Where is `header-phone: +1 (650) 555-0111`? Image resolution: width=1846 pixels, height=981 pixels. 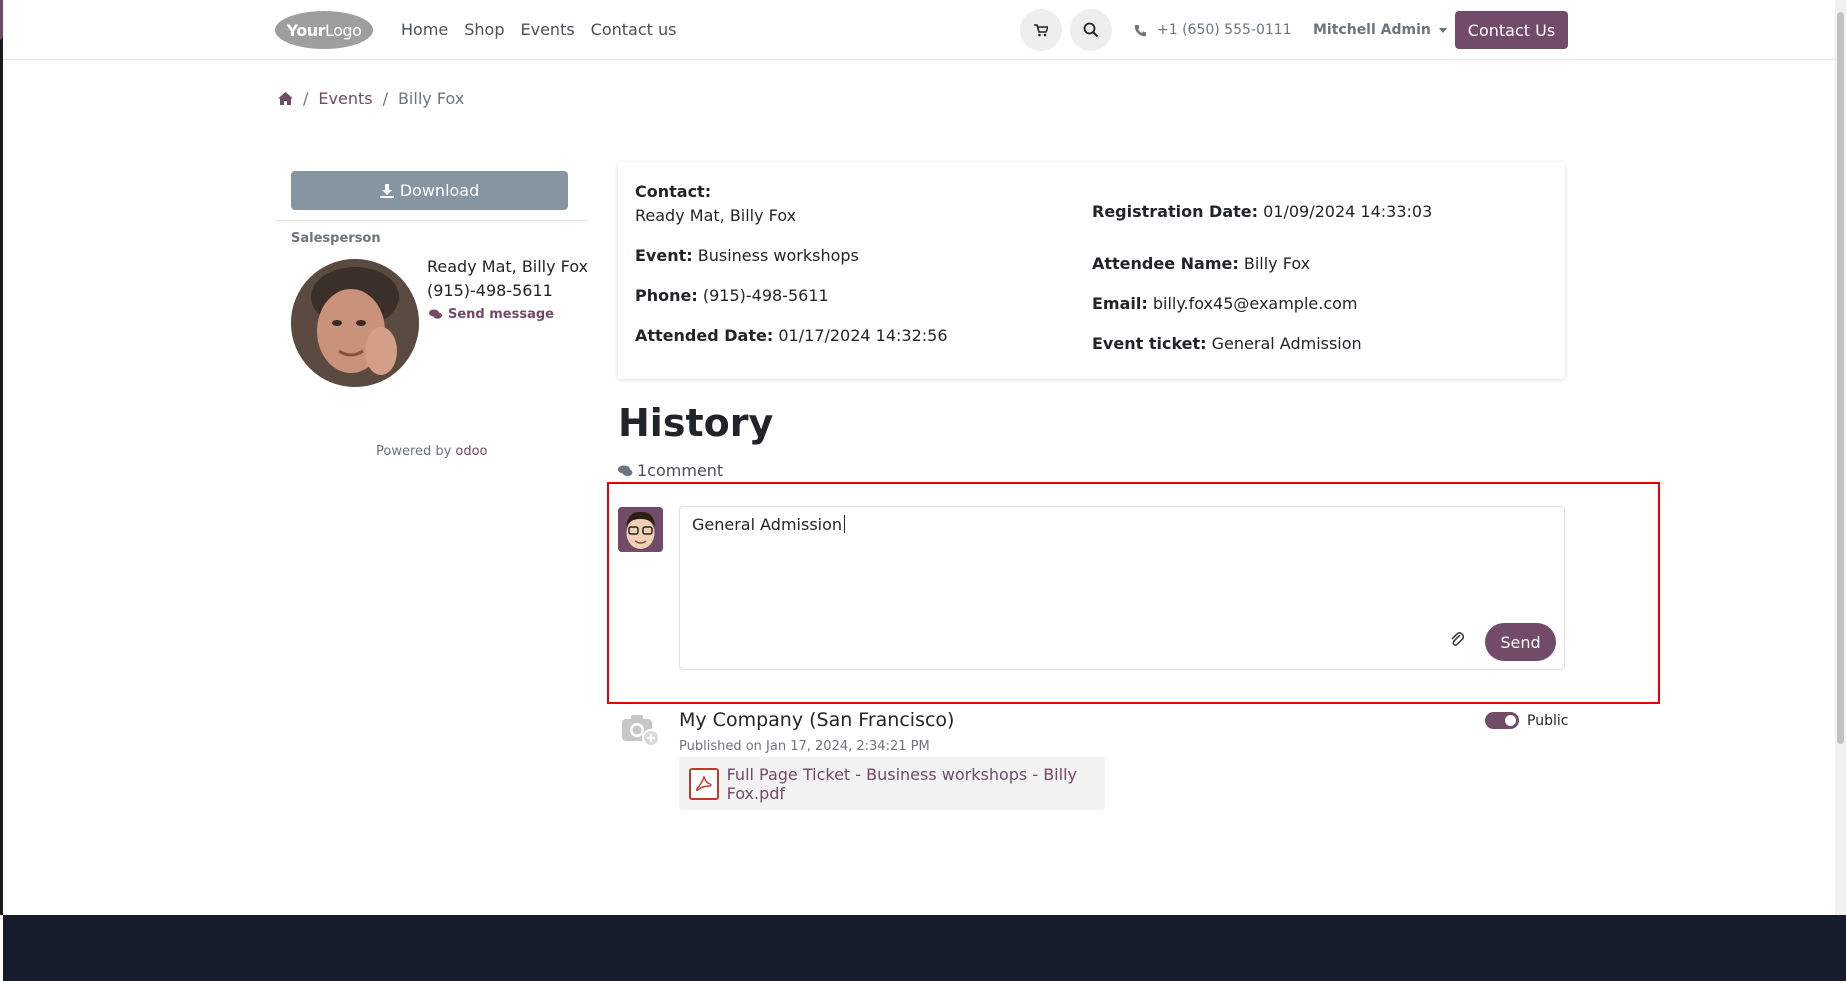 header-phone: +1 (650) 555-0111 is located at coordinates (1213, 30).